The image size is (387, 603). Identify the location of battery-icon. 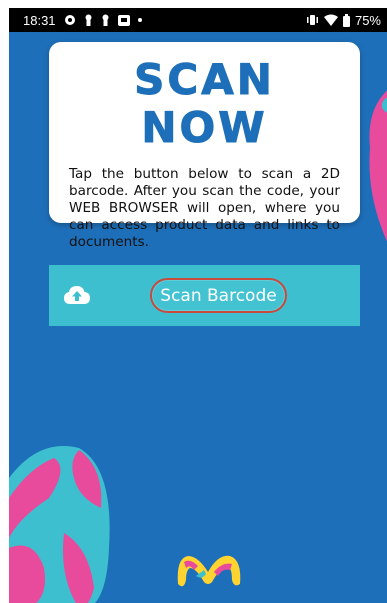
(346, 20).